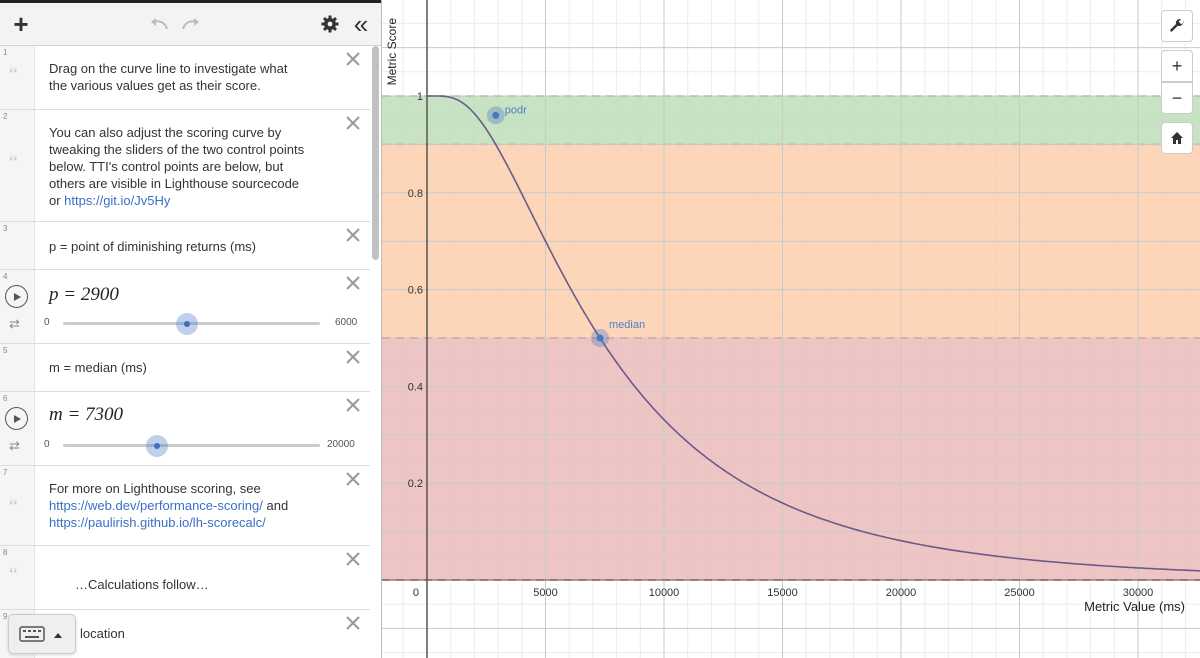  Describe the element at coordinates (5, 52) in the screenshot. I see `item-number: 1` at that location.